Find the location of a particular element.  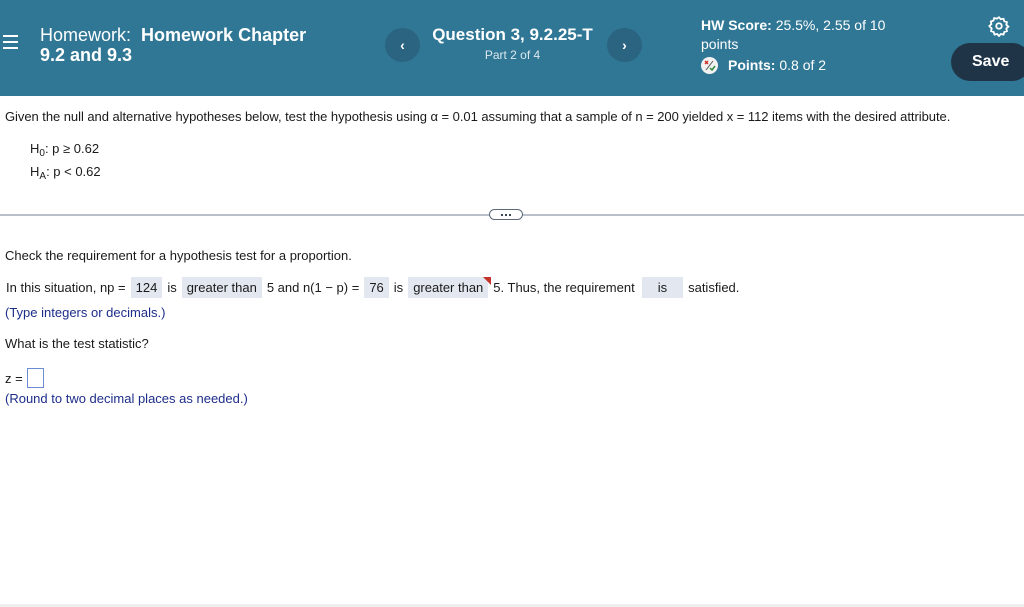

hw-score-label: HW Score: is located at coordinates (736, 25).